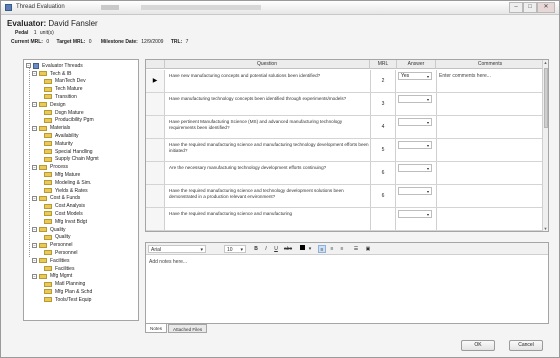 The height and width of the screenshot is (358, 560). Describe the element at coordinates (67, 299) in the screenshot. I see `tree-item: Tools/Test Equip` at that location.